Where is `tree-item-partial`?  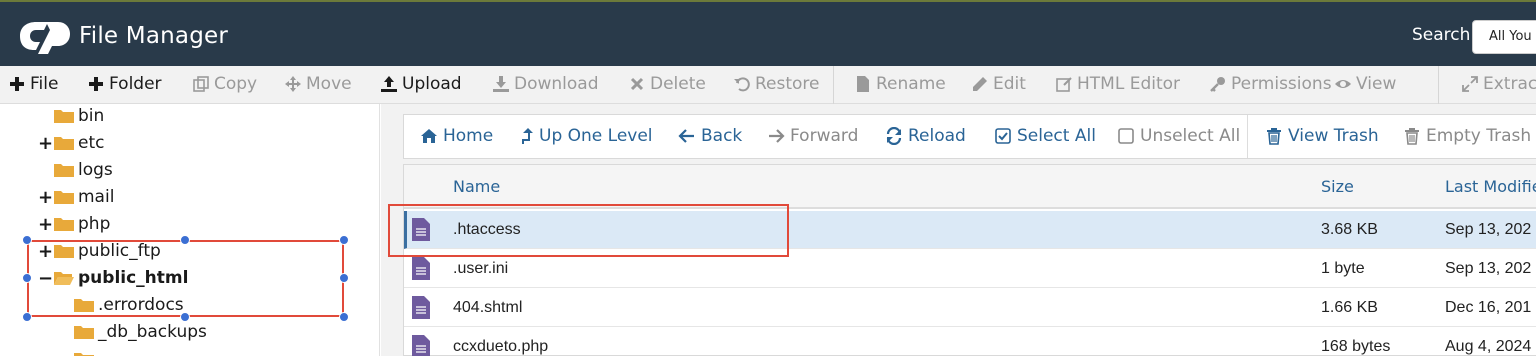 tree-item-partial is located at coordinates (78, 351).